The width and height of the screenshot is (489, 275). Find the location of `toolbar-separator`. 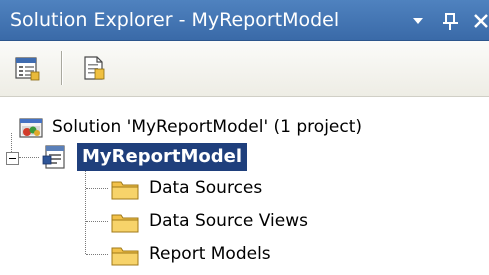

toolbar-separator is located at coordinates (61, 68).